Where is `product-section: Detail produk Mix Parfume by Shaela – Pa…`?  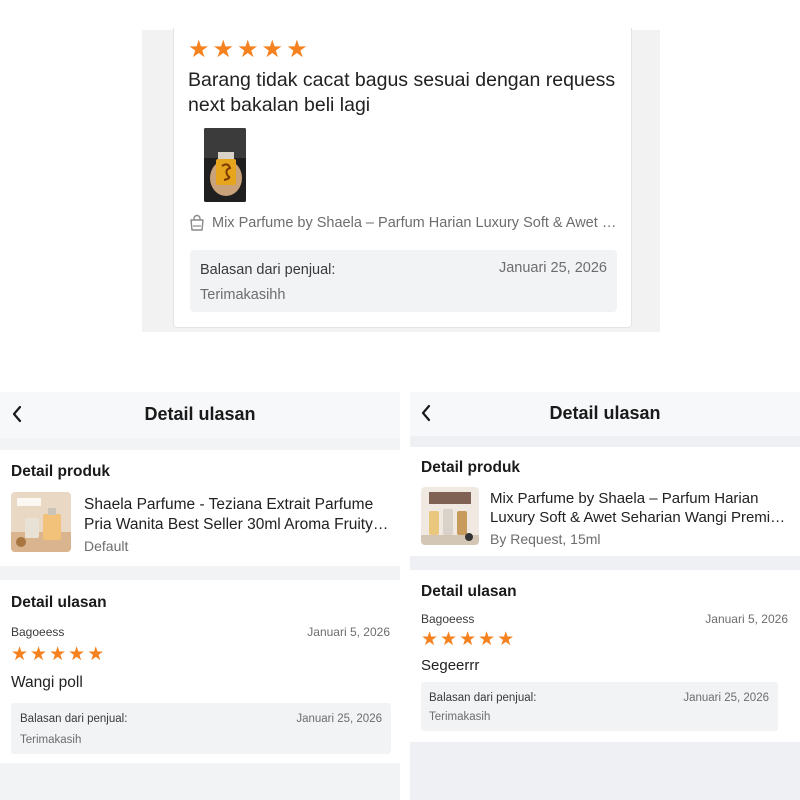
product-section: Detail produk Mix Parfume by Shaela – Pa… is located at coordinates (605, 501).